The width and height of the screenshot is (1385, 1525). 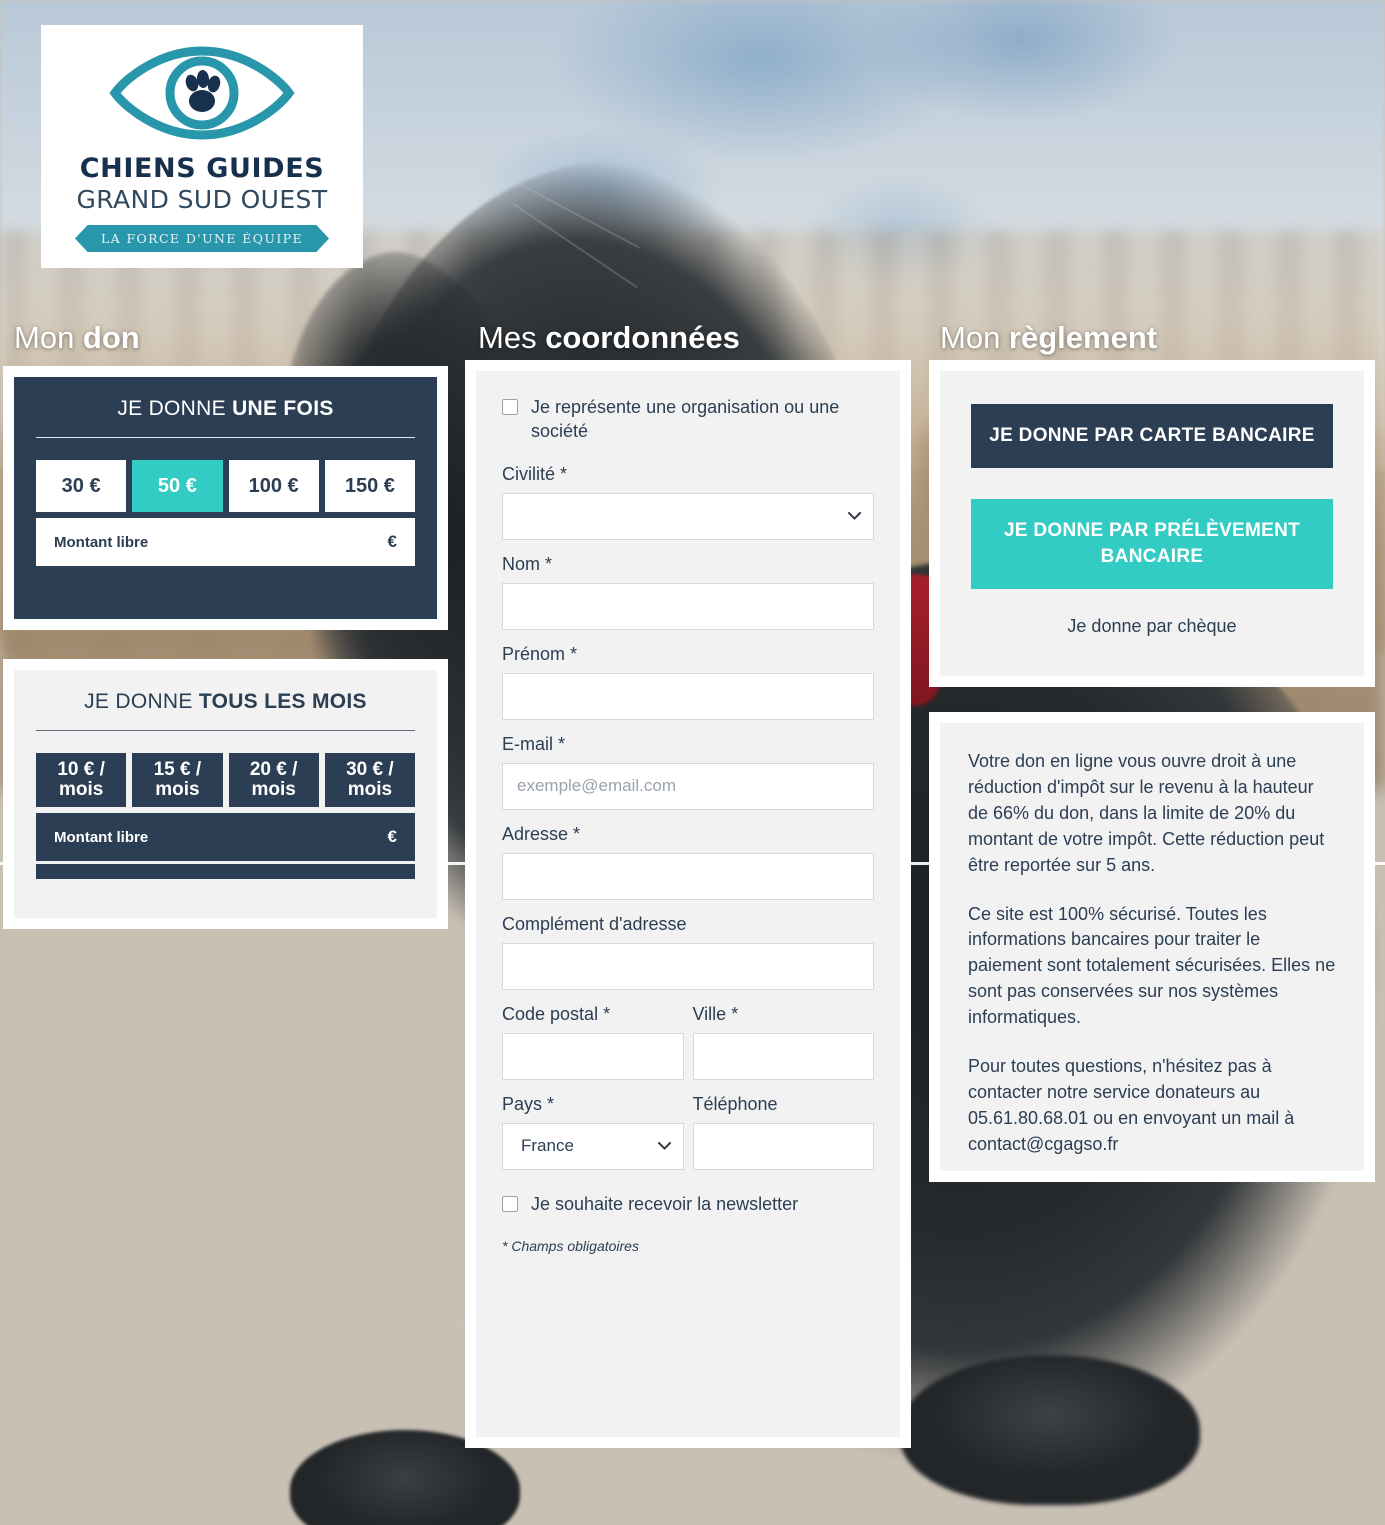 I want to click on monthly-free-amount-input: Montant libre €, so click(x=225, y=837).